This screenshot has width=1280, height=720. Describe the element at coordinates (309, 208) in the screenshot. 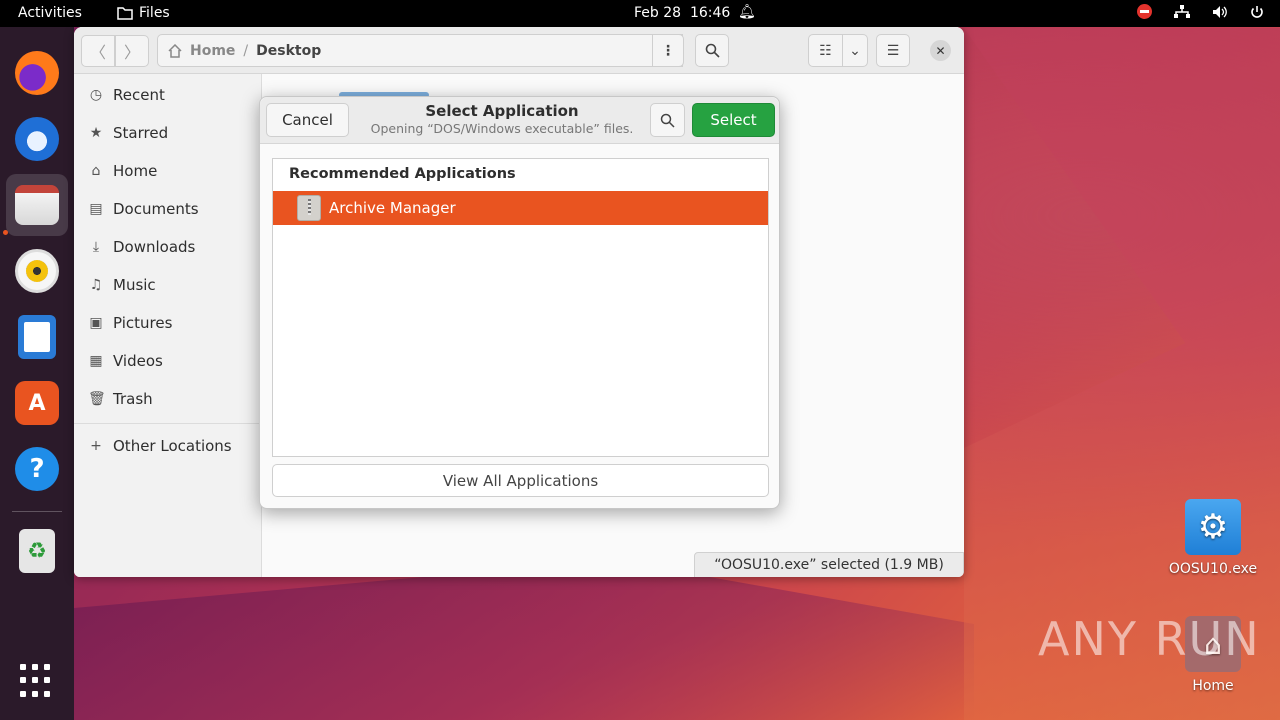

I see `archive-manager-icon` at that location.